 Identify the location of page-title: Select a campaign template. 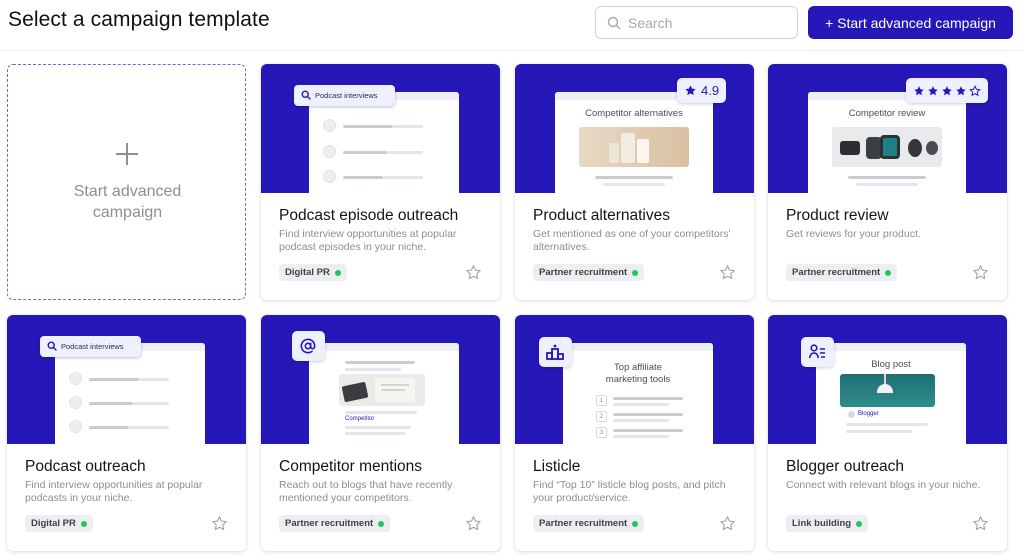
(139, 19).